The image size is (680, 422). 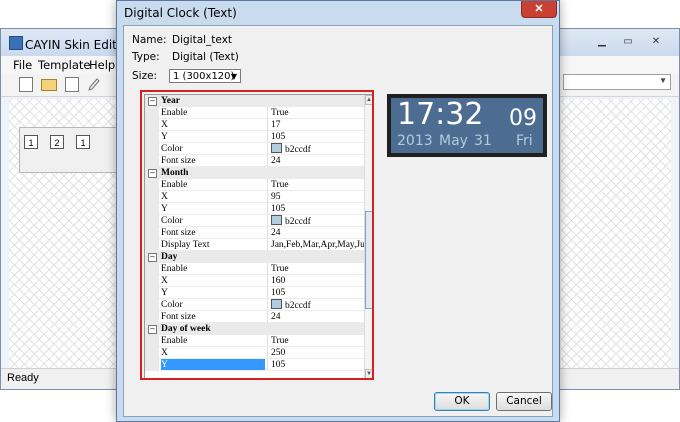 What do you see at coordinates (57, 142) in the screenshot?
I see `page-tab-2: 2` at bounding box center [57, 142].